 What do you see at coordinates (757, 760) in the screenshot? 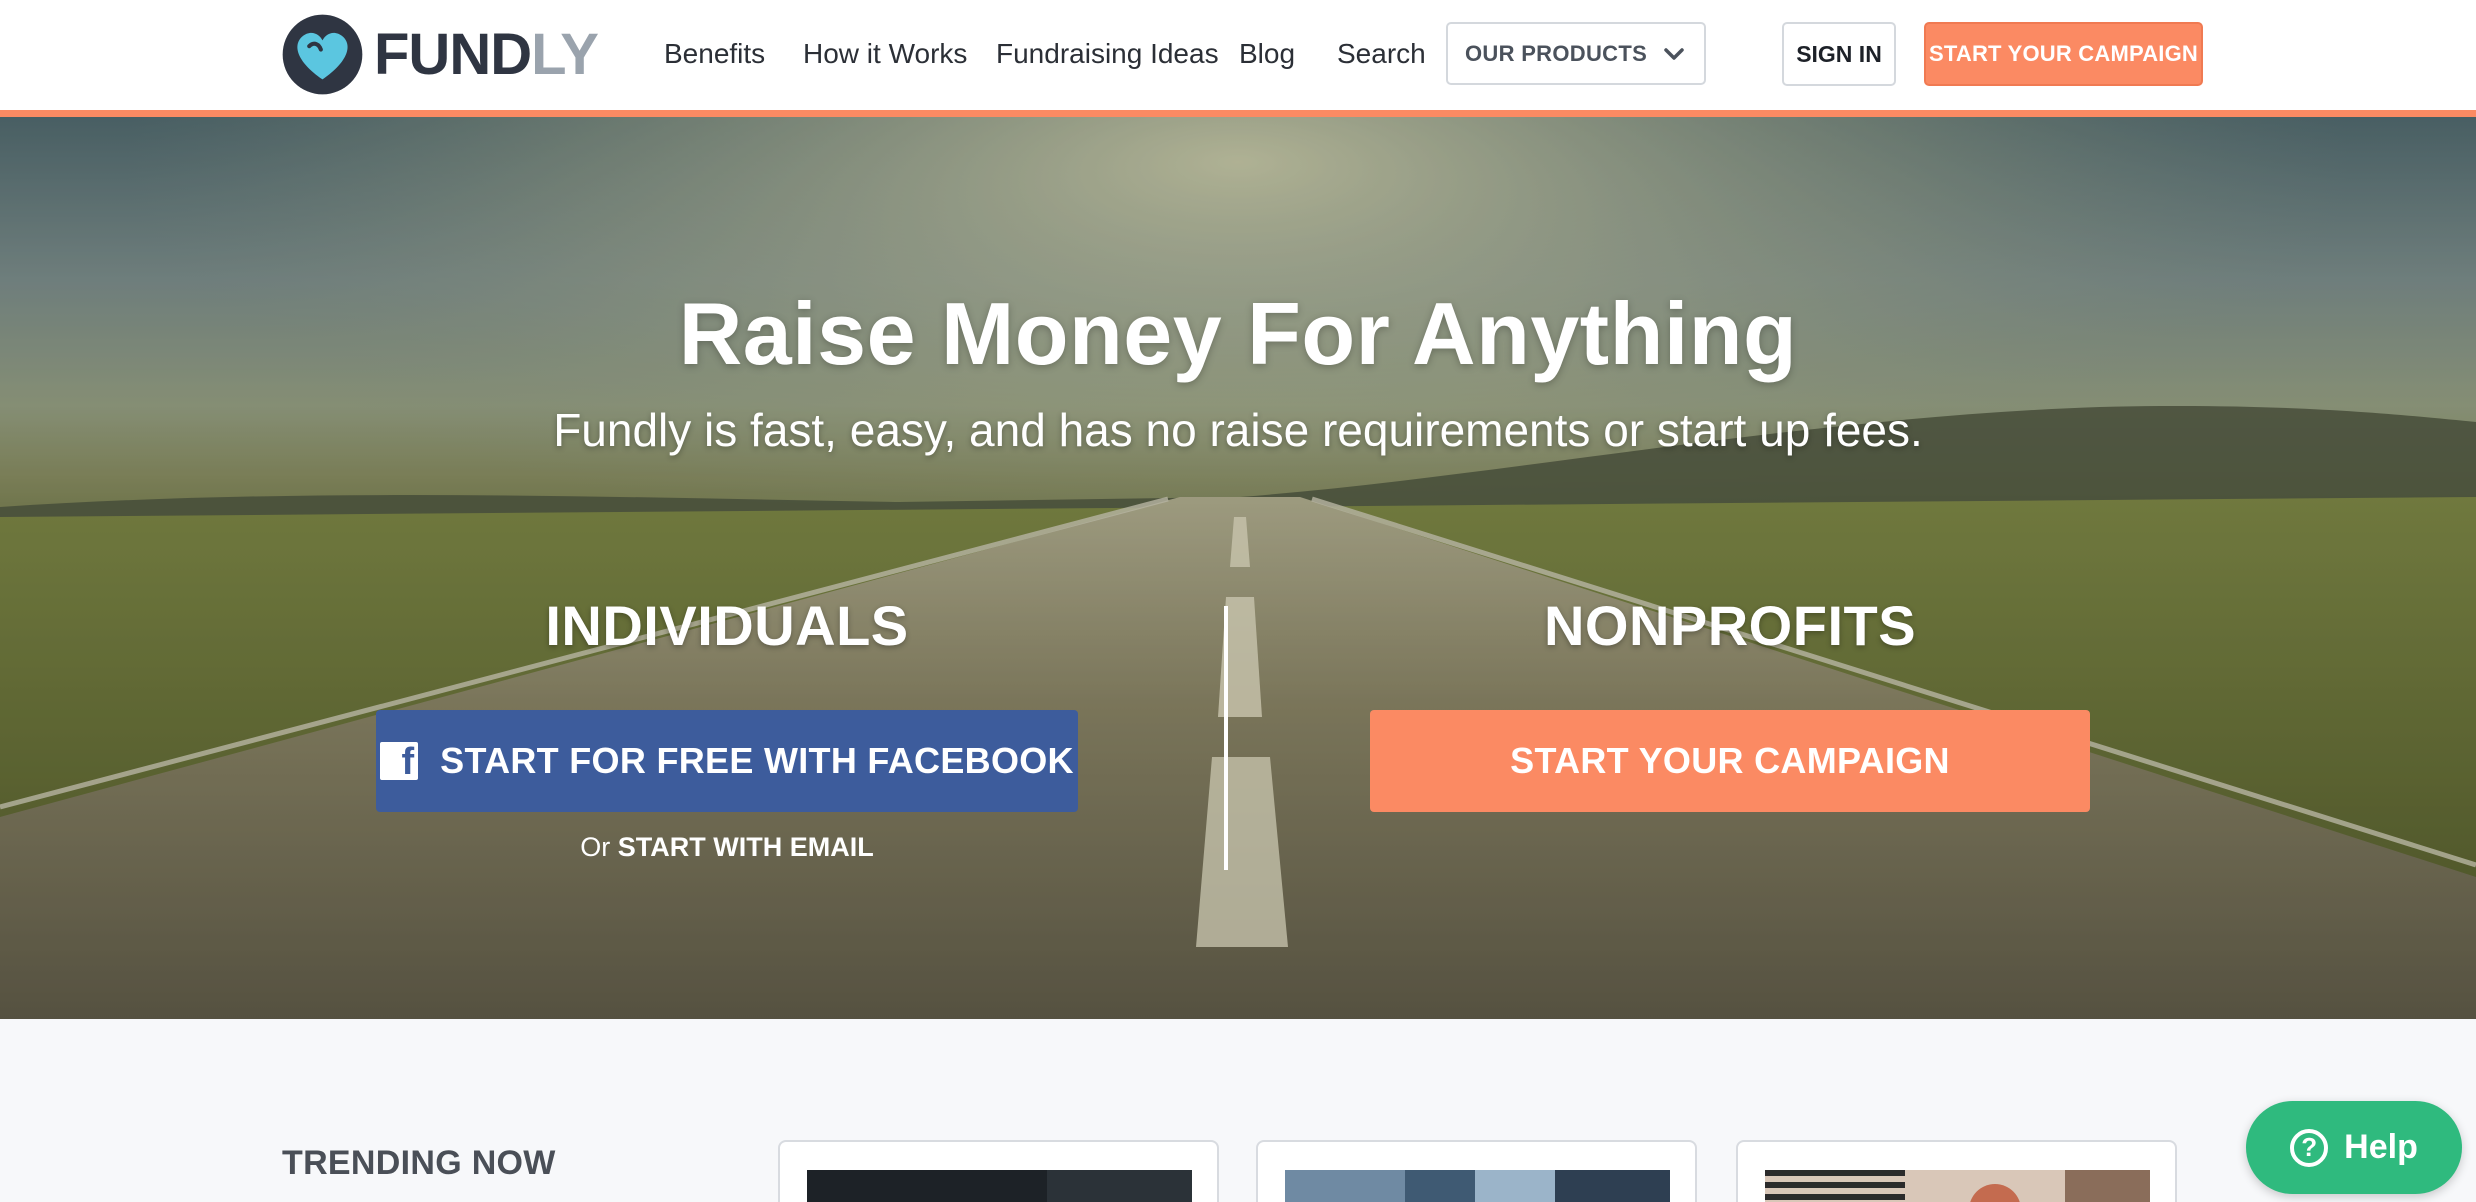
I see `start-with-facebook-label: START FOR FREE WITH FACEBOOK` at bounding box center [757, 760].